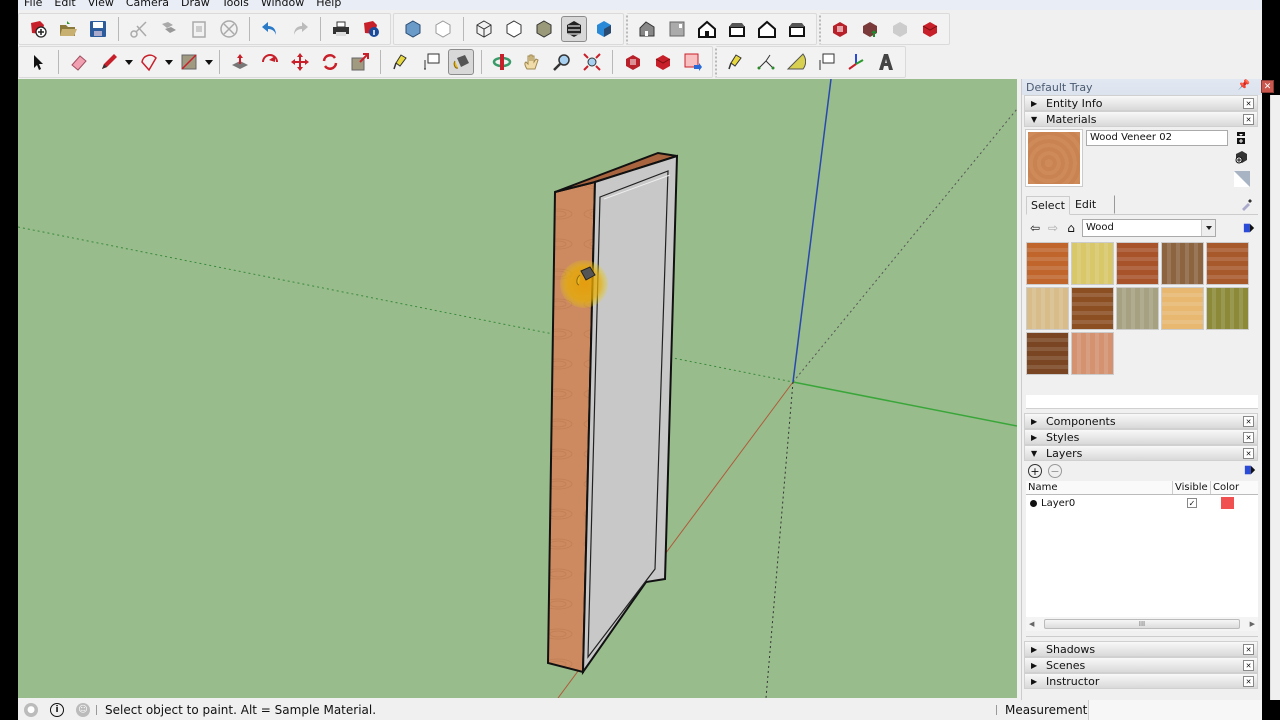  What do you see at coordinates (33, 4) in the screenshot?
I see `menu-file: File` at bounding box center [33, 4].